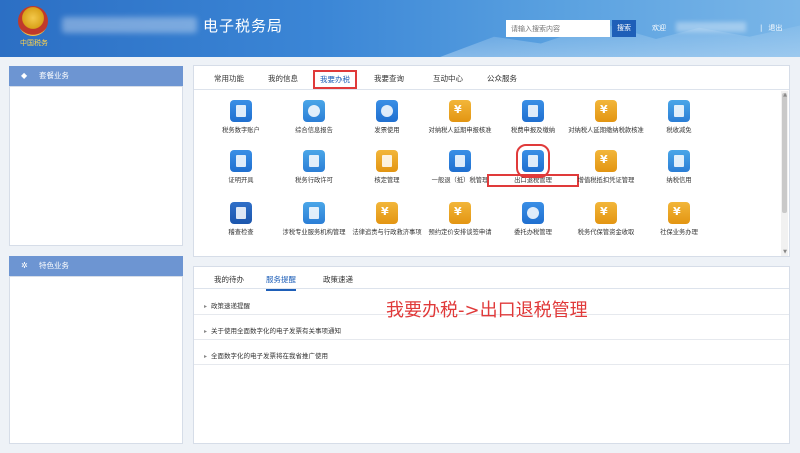 This screenshot has width=800, height=453. What do you see at coordinates (775, 28) in the screenshot?
I see `logout-label: 退出` at bounding box center [775, 28].